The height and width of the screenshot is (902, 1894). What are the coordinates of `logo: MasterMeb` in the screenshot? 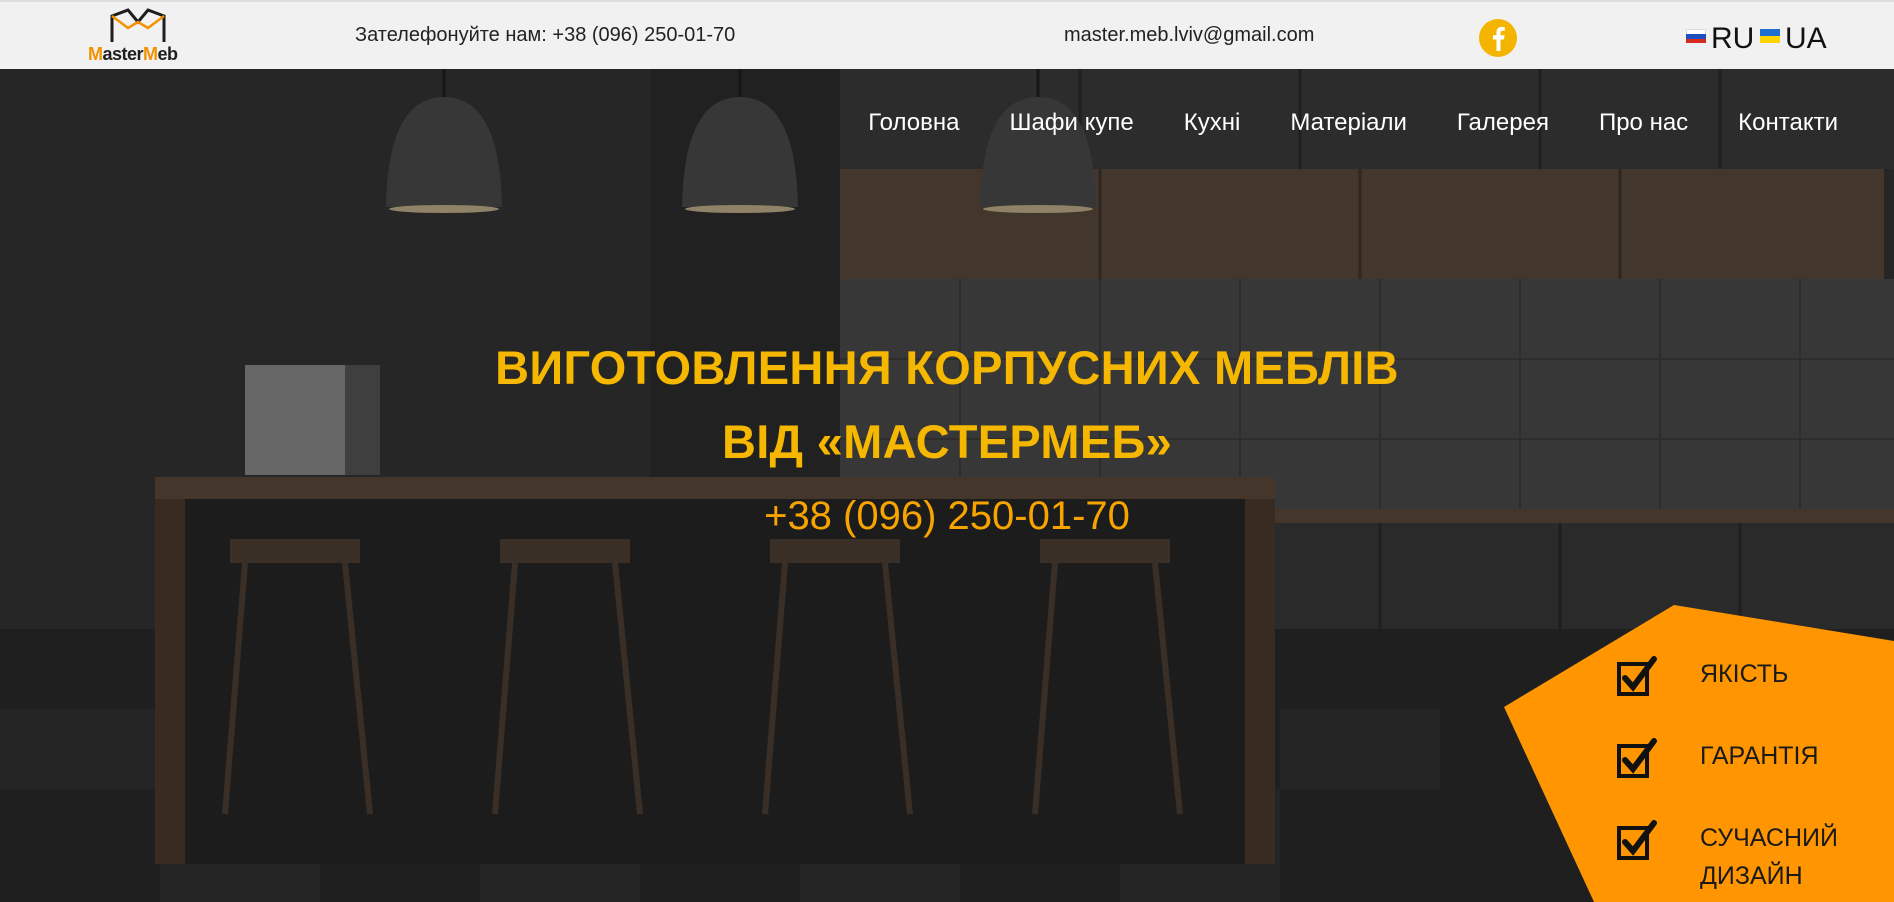 It's located at (141, 37).